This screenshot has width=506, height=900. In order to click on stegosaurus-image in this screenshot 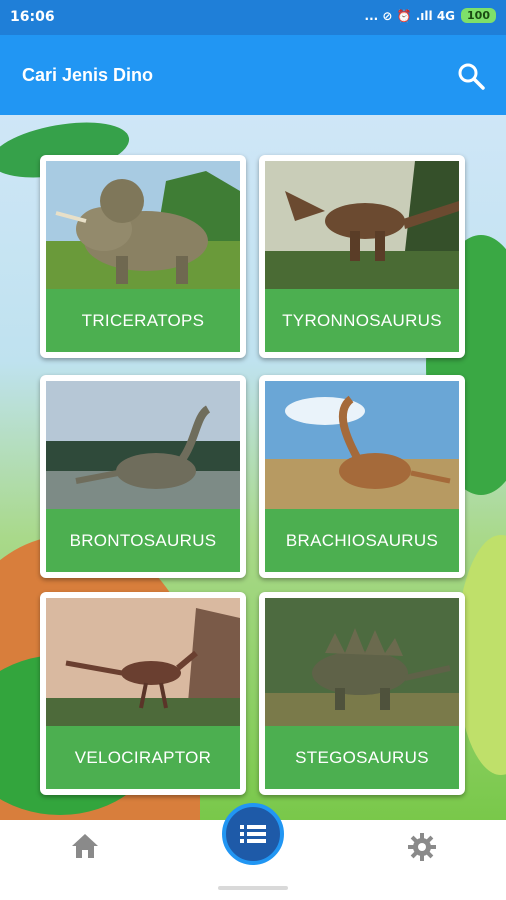, I will do `click(362, 662)`.